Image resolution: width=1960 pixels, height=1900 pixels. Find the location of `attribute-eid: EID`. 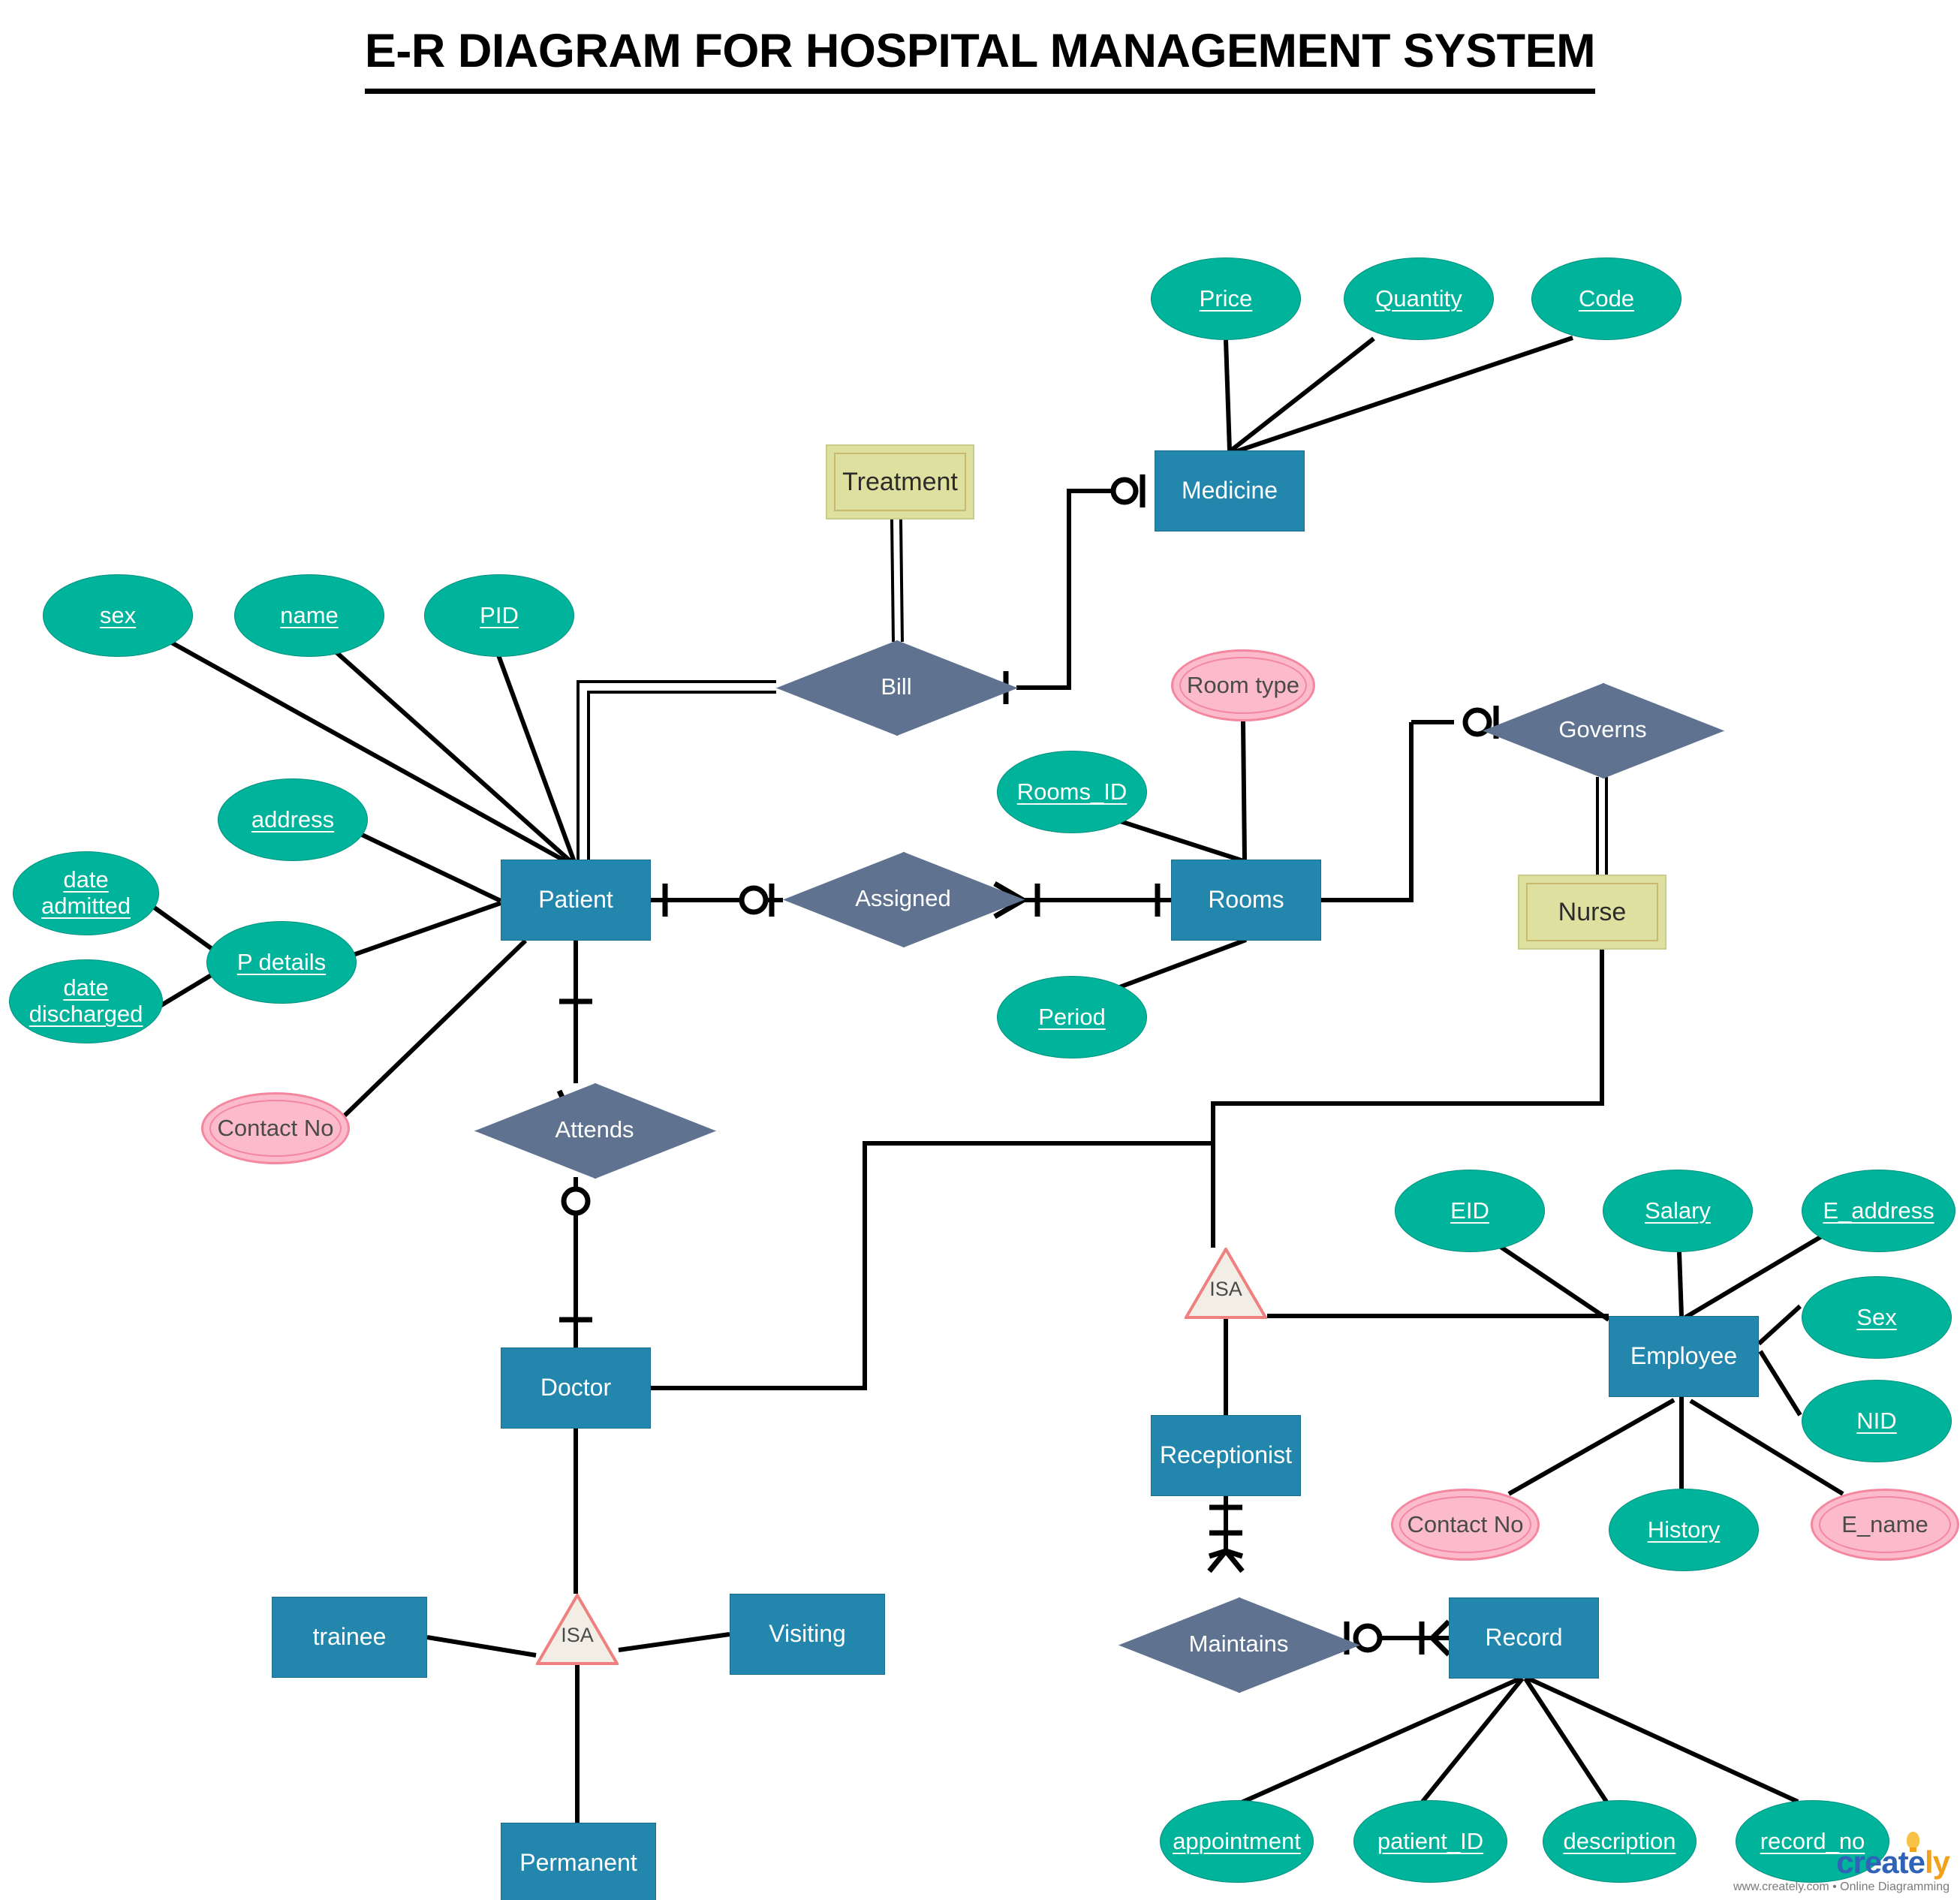

attribute-eid: EID is located at coordinates (1470, 1211).